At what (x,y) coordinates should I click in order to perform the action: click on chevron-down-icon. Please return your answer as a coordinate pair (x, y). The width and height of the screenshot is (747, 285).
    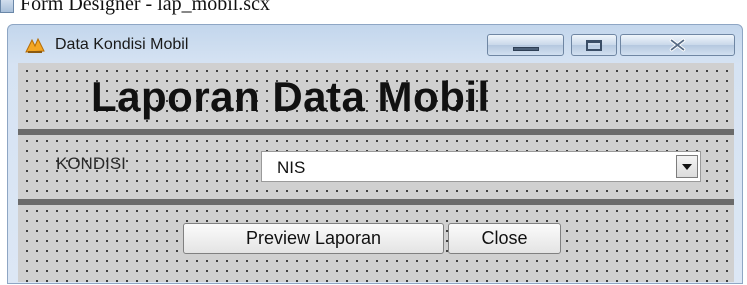
    Looking at the image, I should click on (687, 167).